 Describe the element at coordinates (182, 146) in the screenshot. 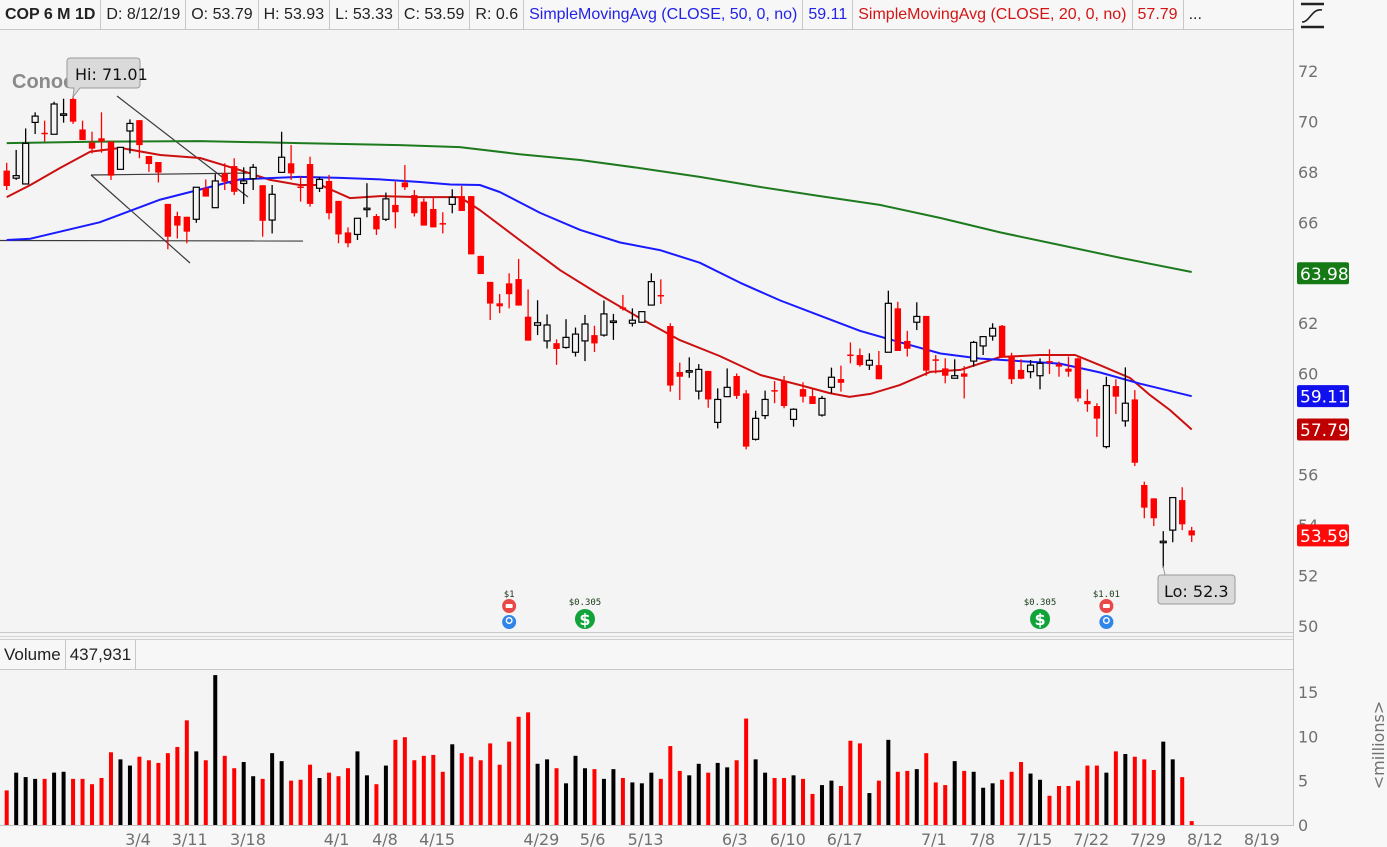

I see `trendline-upper` at that location.